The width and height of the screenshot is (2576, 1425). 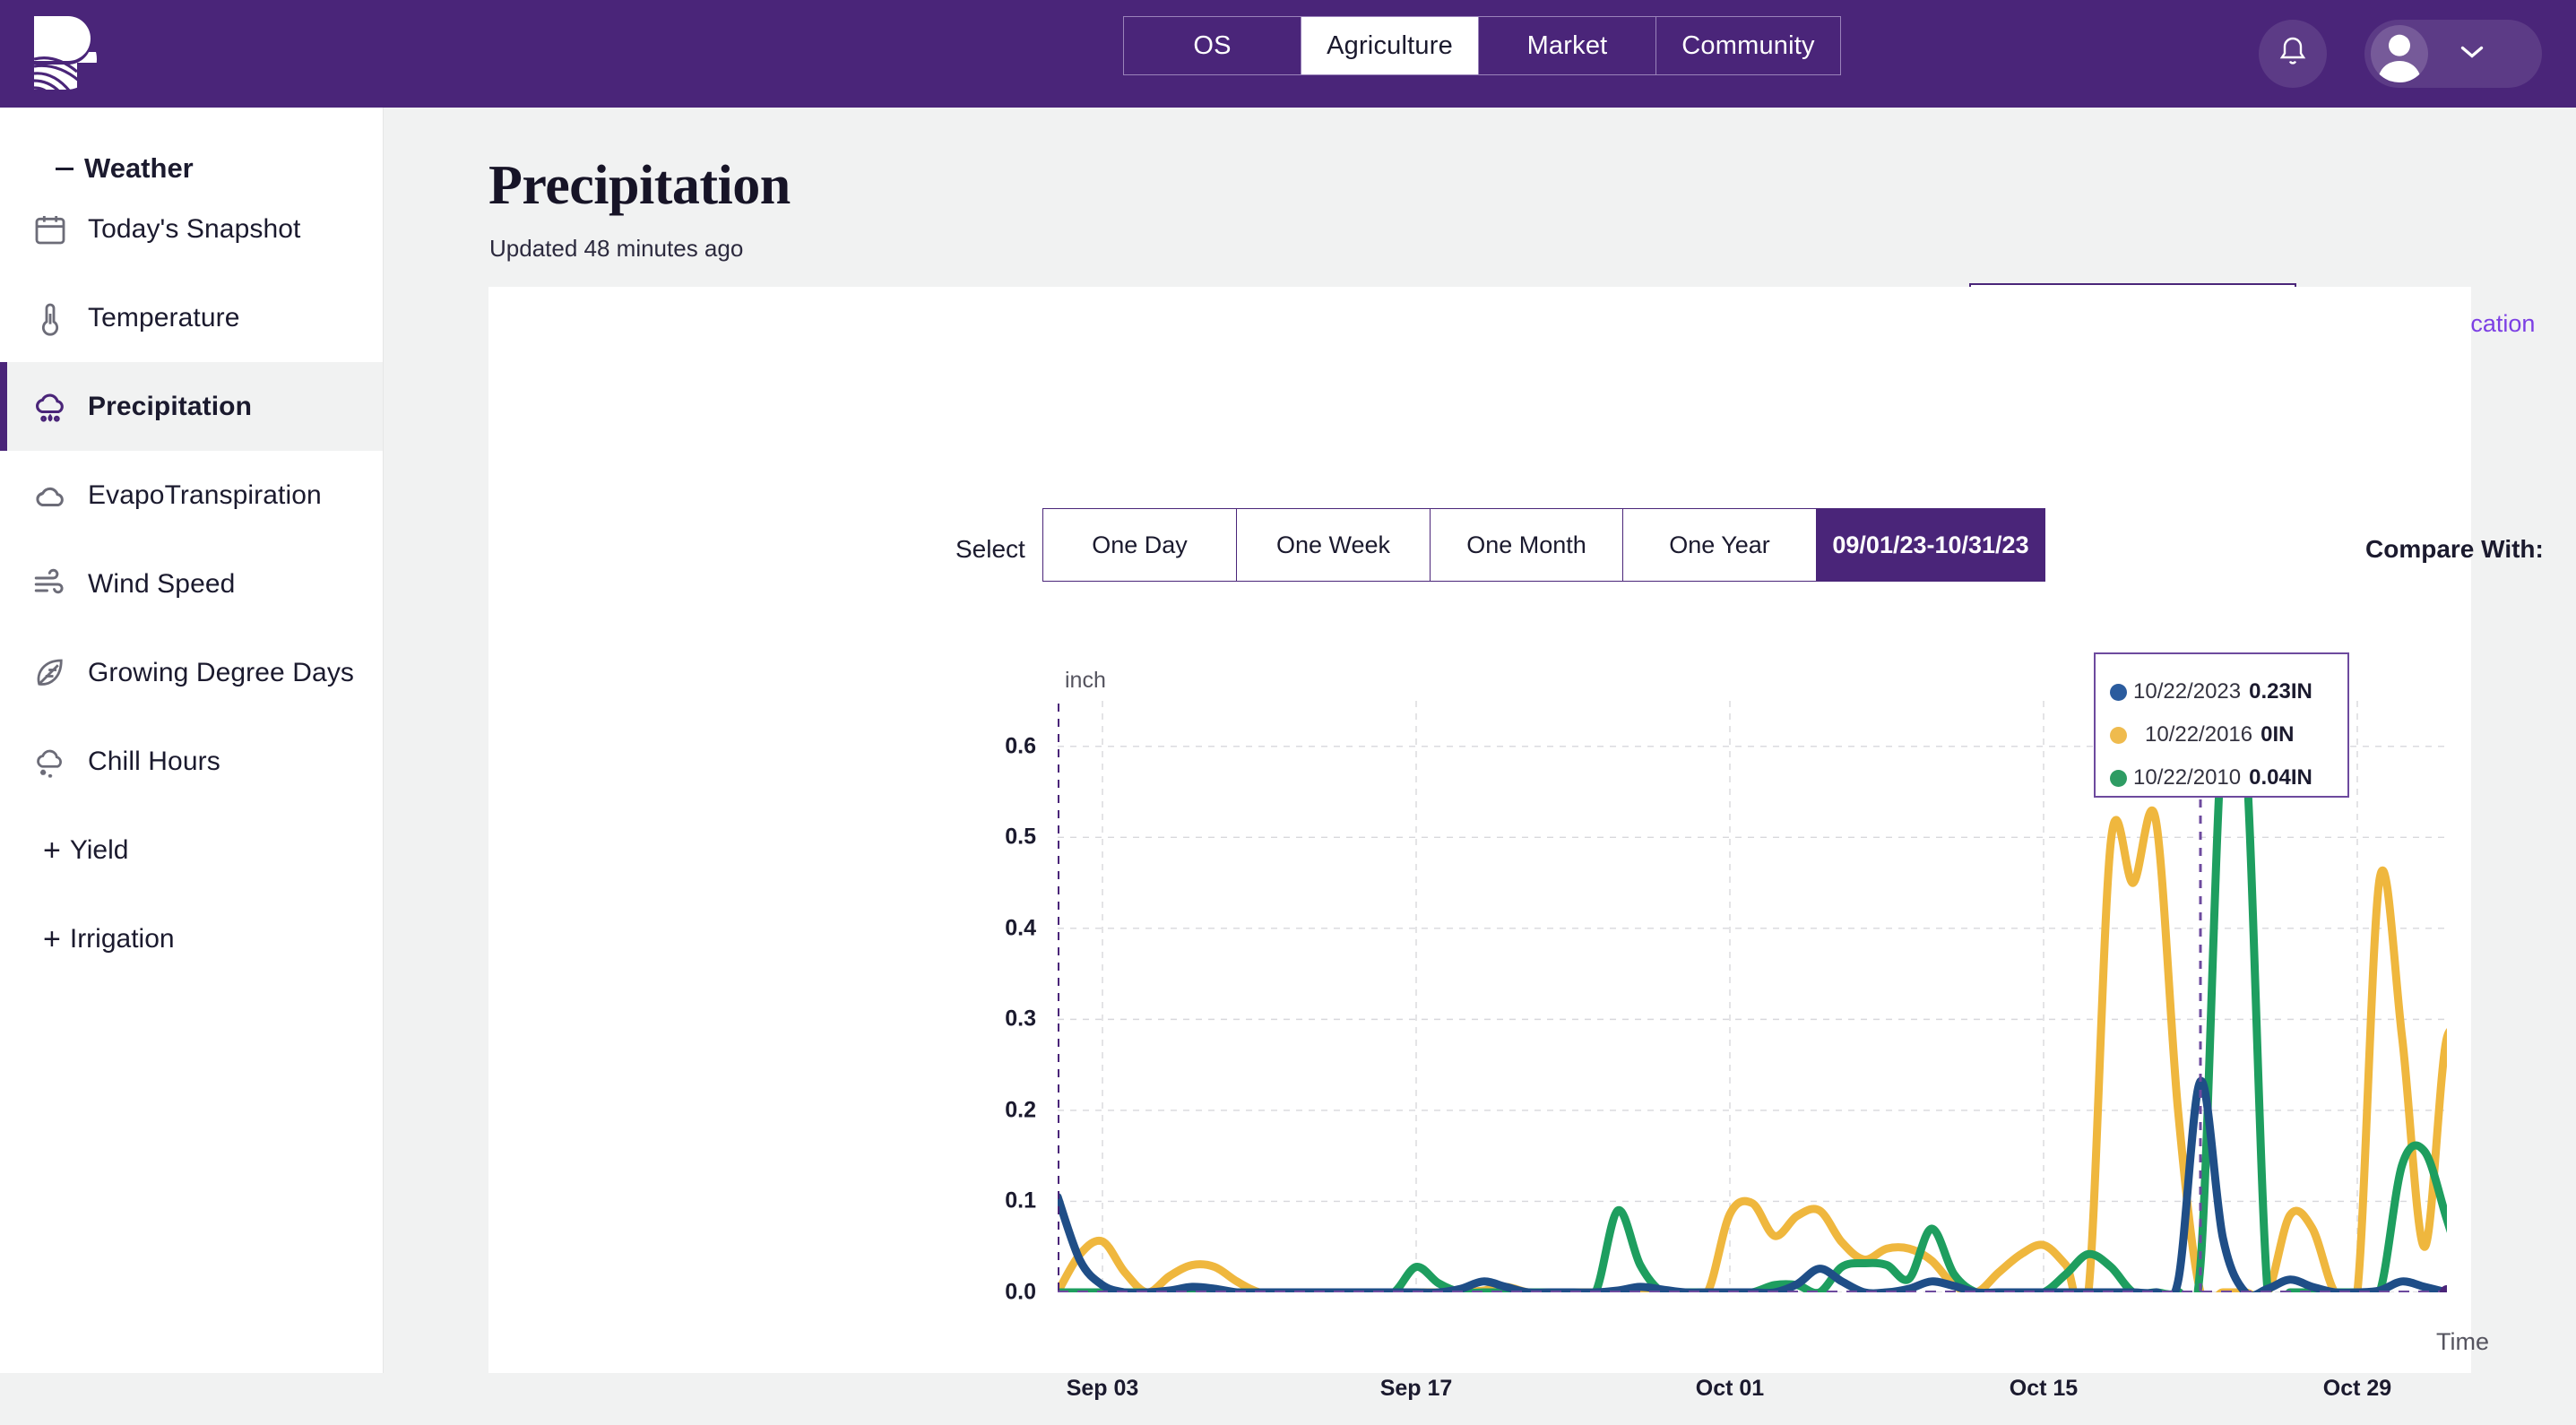 I want to click on tab-agriculture: Agriculture, so click(x=1390, y=45).